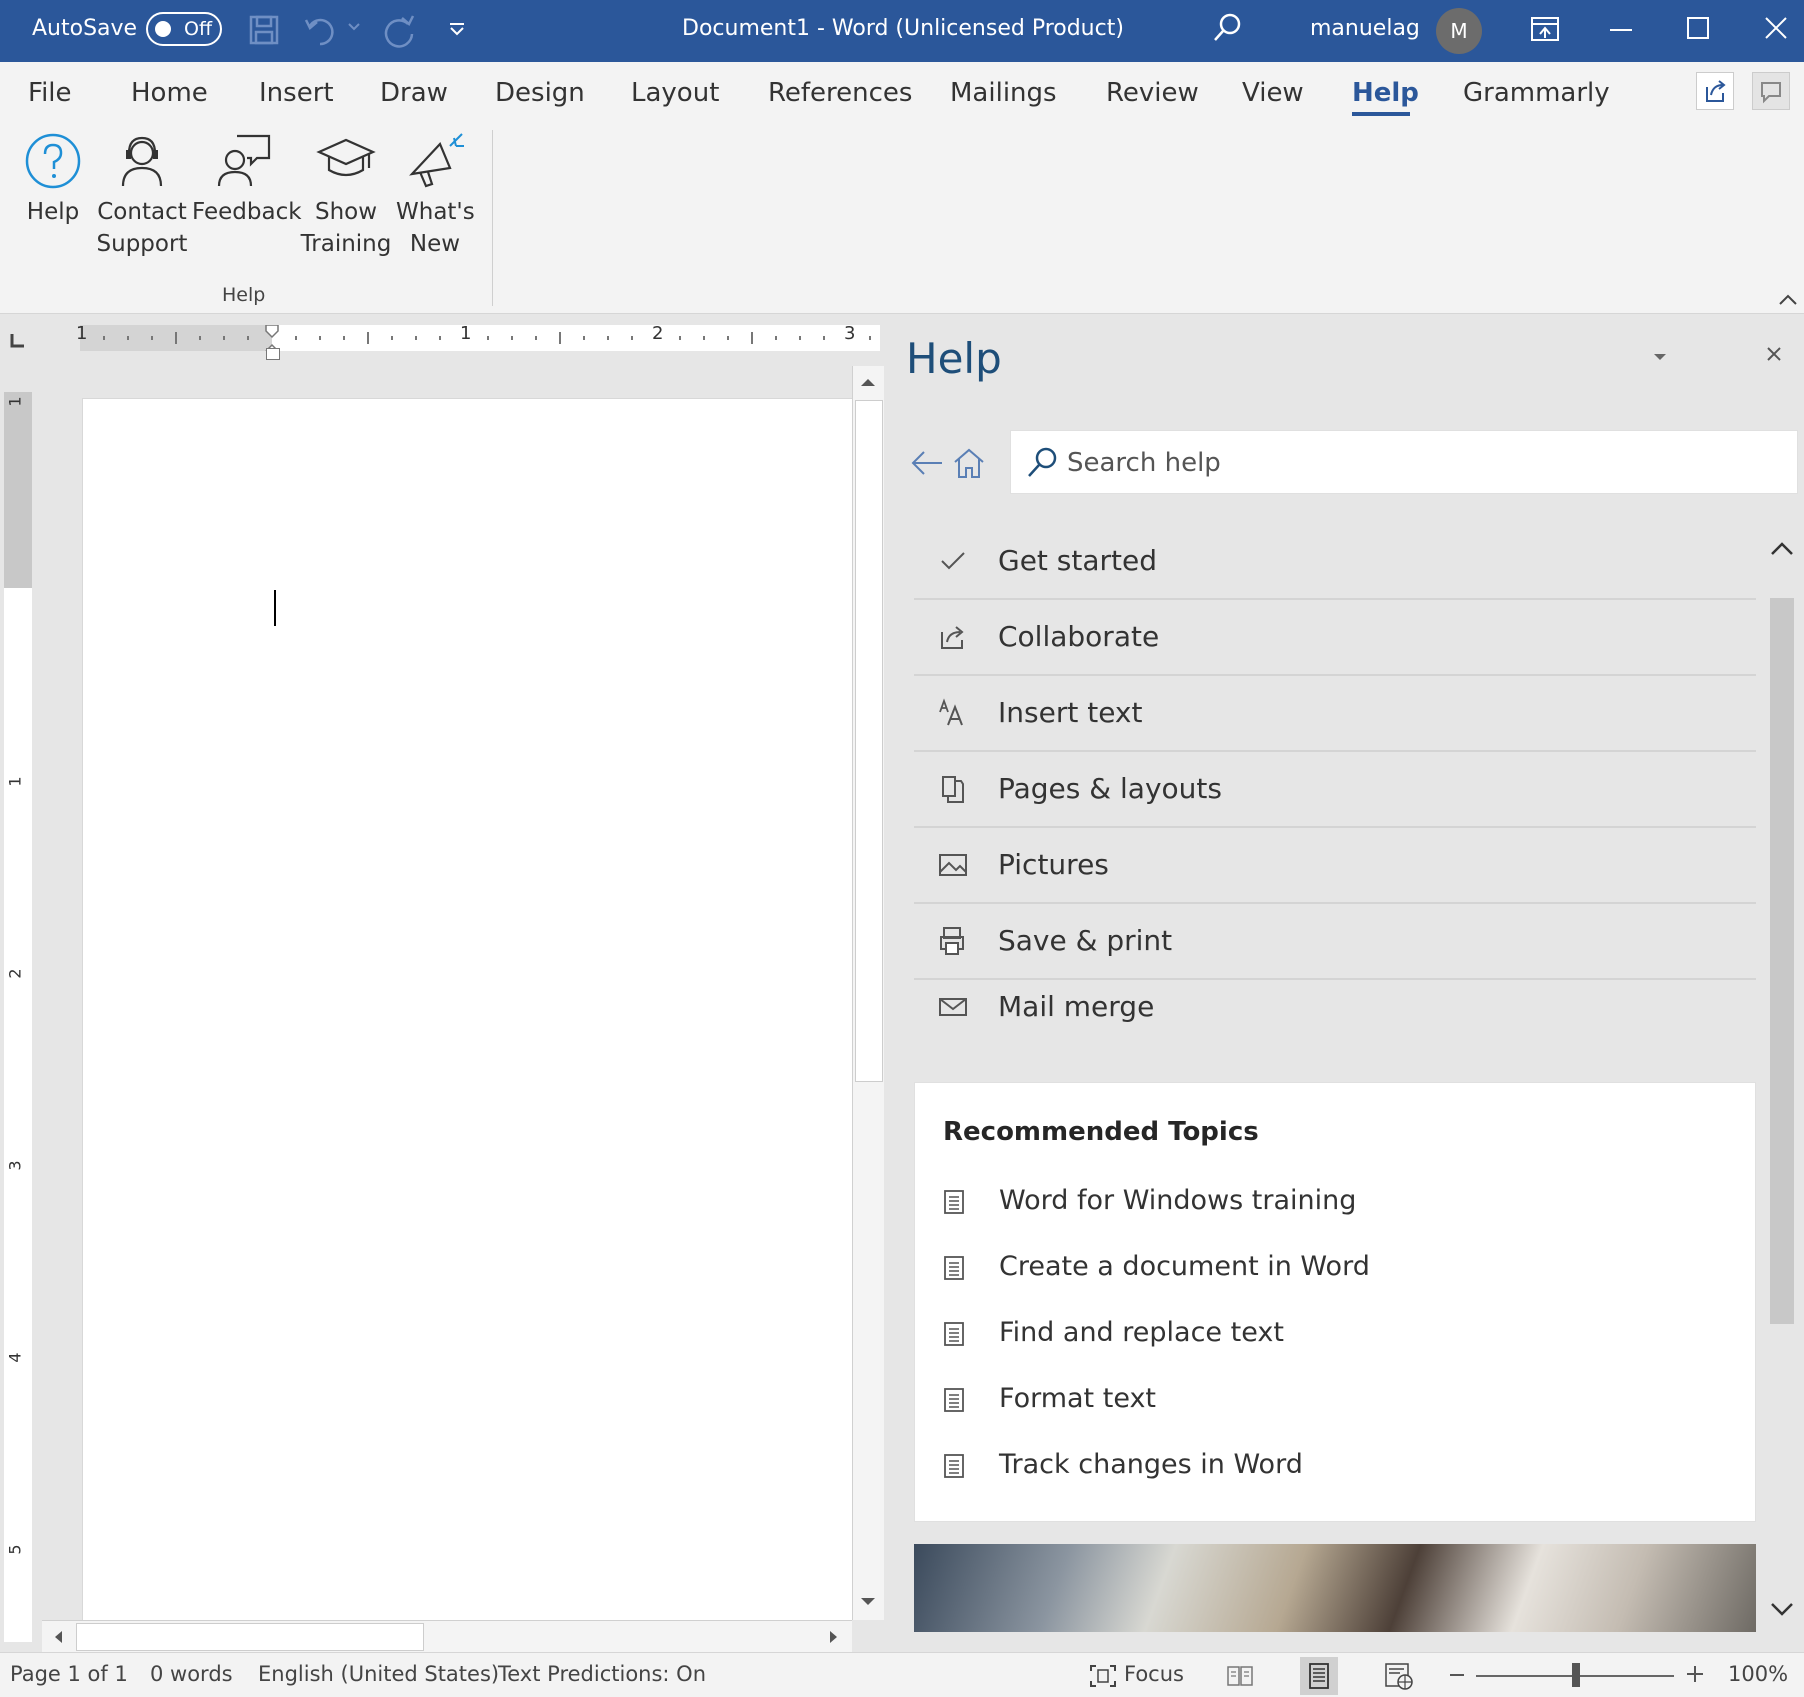 The image size is (1804, 1697). Describe the element at coordinates (191, 1674) in the screenshot. I see `word-count: 0 words` at that location.